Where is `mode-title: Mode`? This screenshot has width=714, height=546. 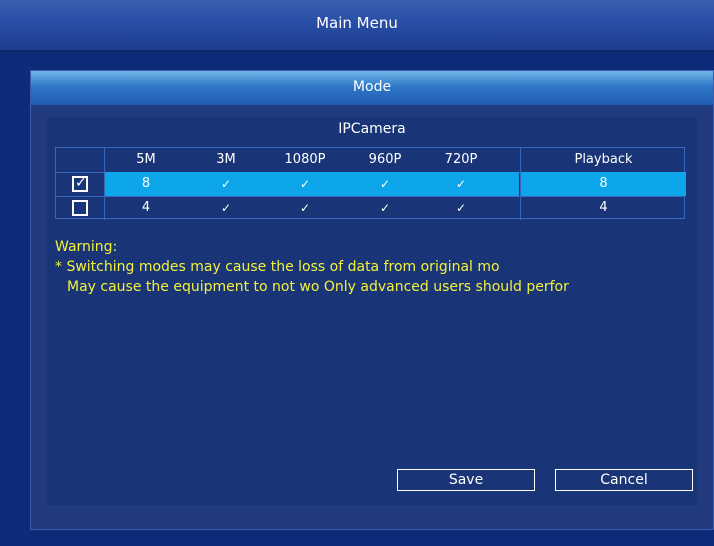
mode-title: Mode is located at coordinates (372, 87).